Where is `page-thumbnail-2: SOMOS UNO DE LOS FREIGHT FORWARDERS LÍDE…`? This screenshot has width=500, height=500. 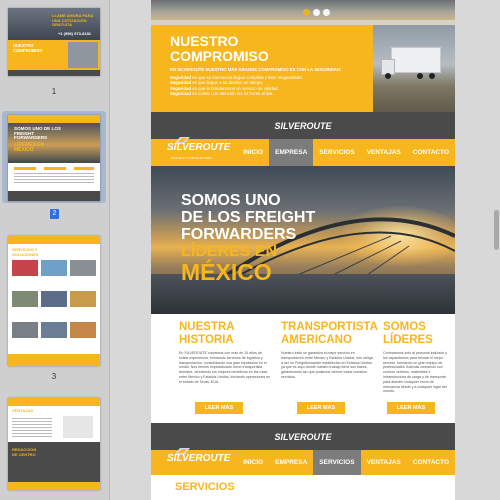 page-thumbnail-2: SOMOS UNO DE LOS FREIGHT FORWARDERS LÍDE… is located at coordinates (54, 158).